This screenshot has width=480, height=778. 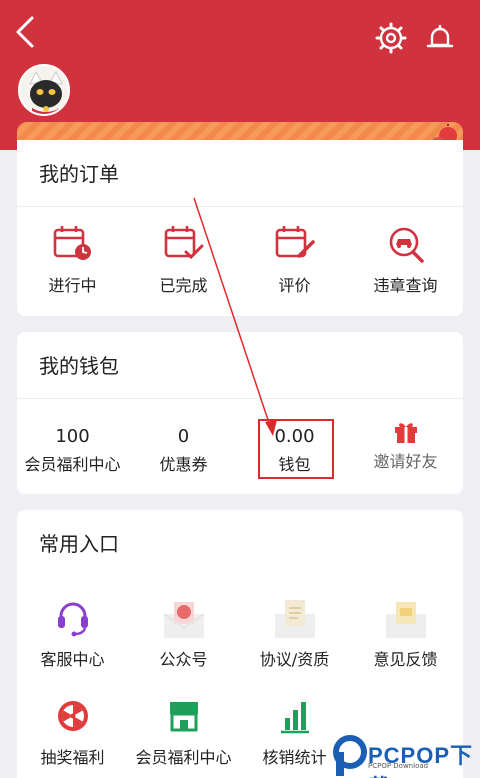 What do you see at coordinates (405, 285) in the screenshot?
I see `order-item-label: 违章查询` at bounding box center [405, 285].